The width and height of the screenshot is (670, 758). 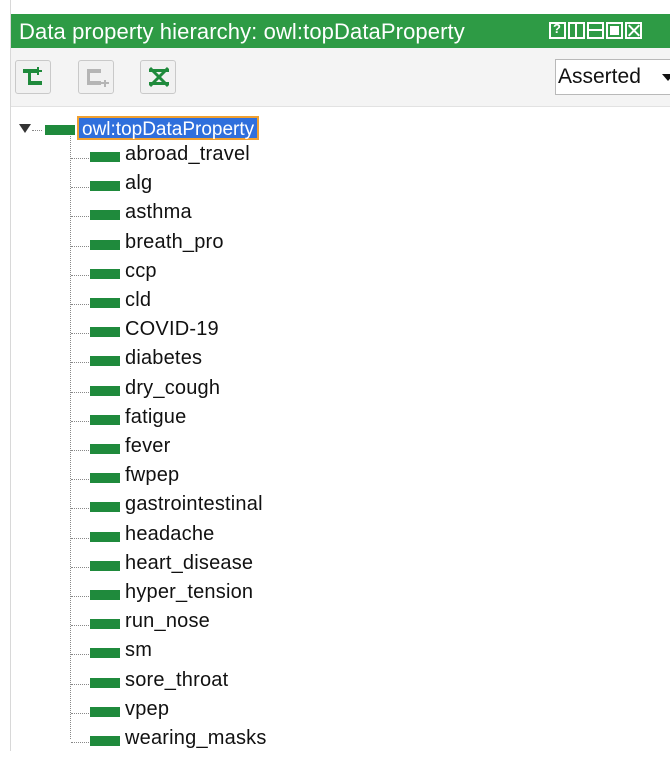 I want to click on tree-item-label: fatigue, so click(x=155, y=417).